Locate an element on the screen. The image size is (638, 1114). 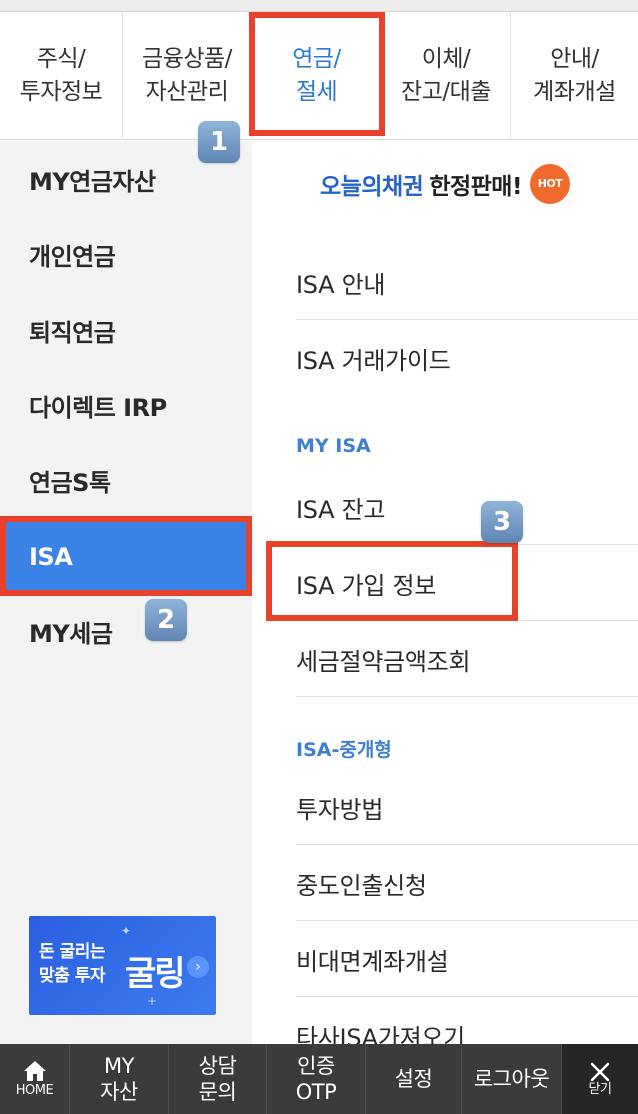
auth-otp-button: 인증 OTP is located at coordinates (316, 1079).